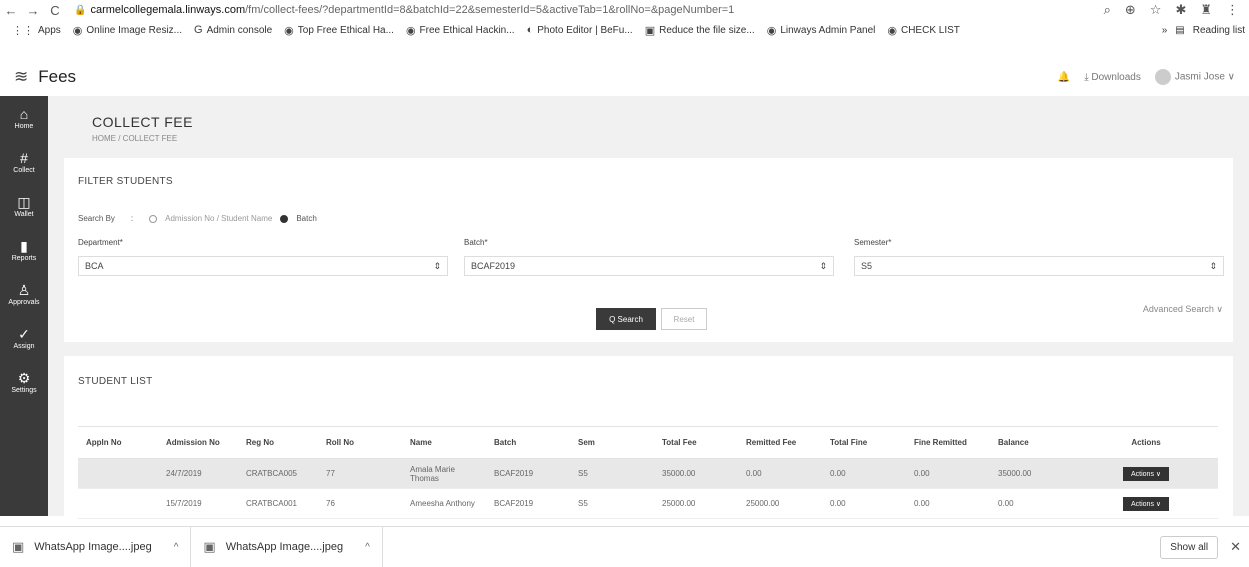  I want to click on semester-label: Semester*, so click(873, 242).